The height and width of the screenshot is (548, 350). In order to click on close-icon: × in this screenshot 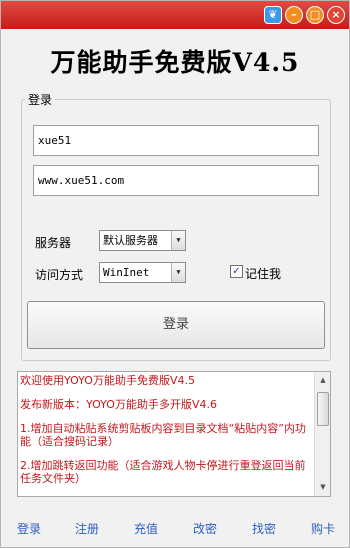, I will do `click(336, 15)`.